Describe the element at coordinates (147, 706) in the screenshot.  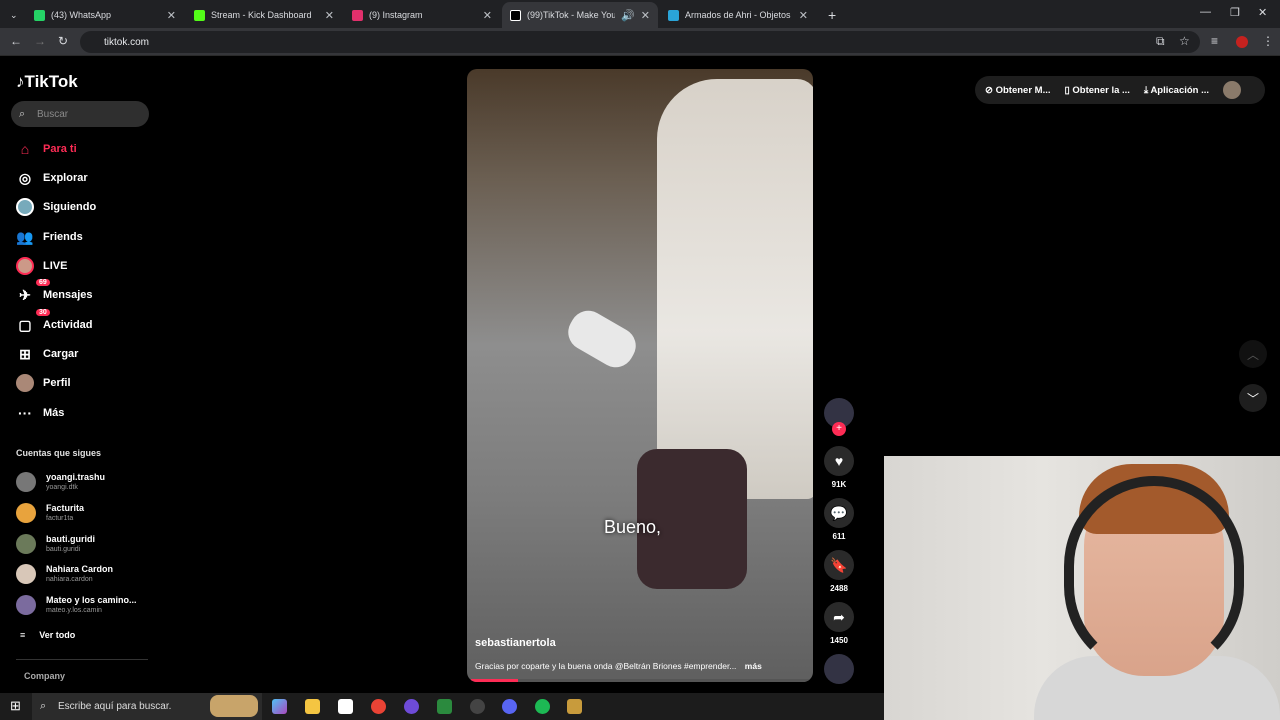
I see `taskbar-search: ⌕ Escribe aquí para buscar.` at that location.